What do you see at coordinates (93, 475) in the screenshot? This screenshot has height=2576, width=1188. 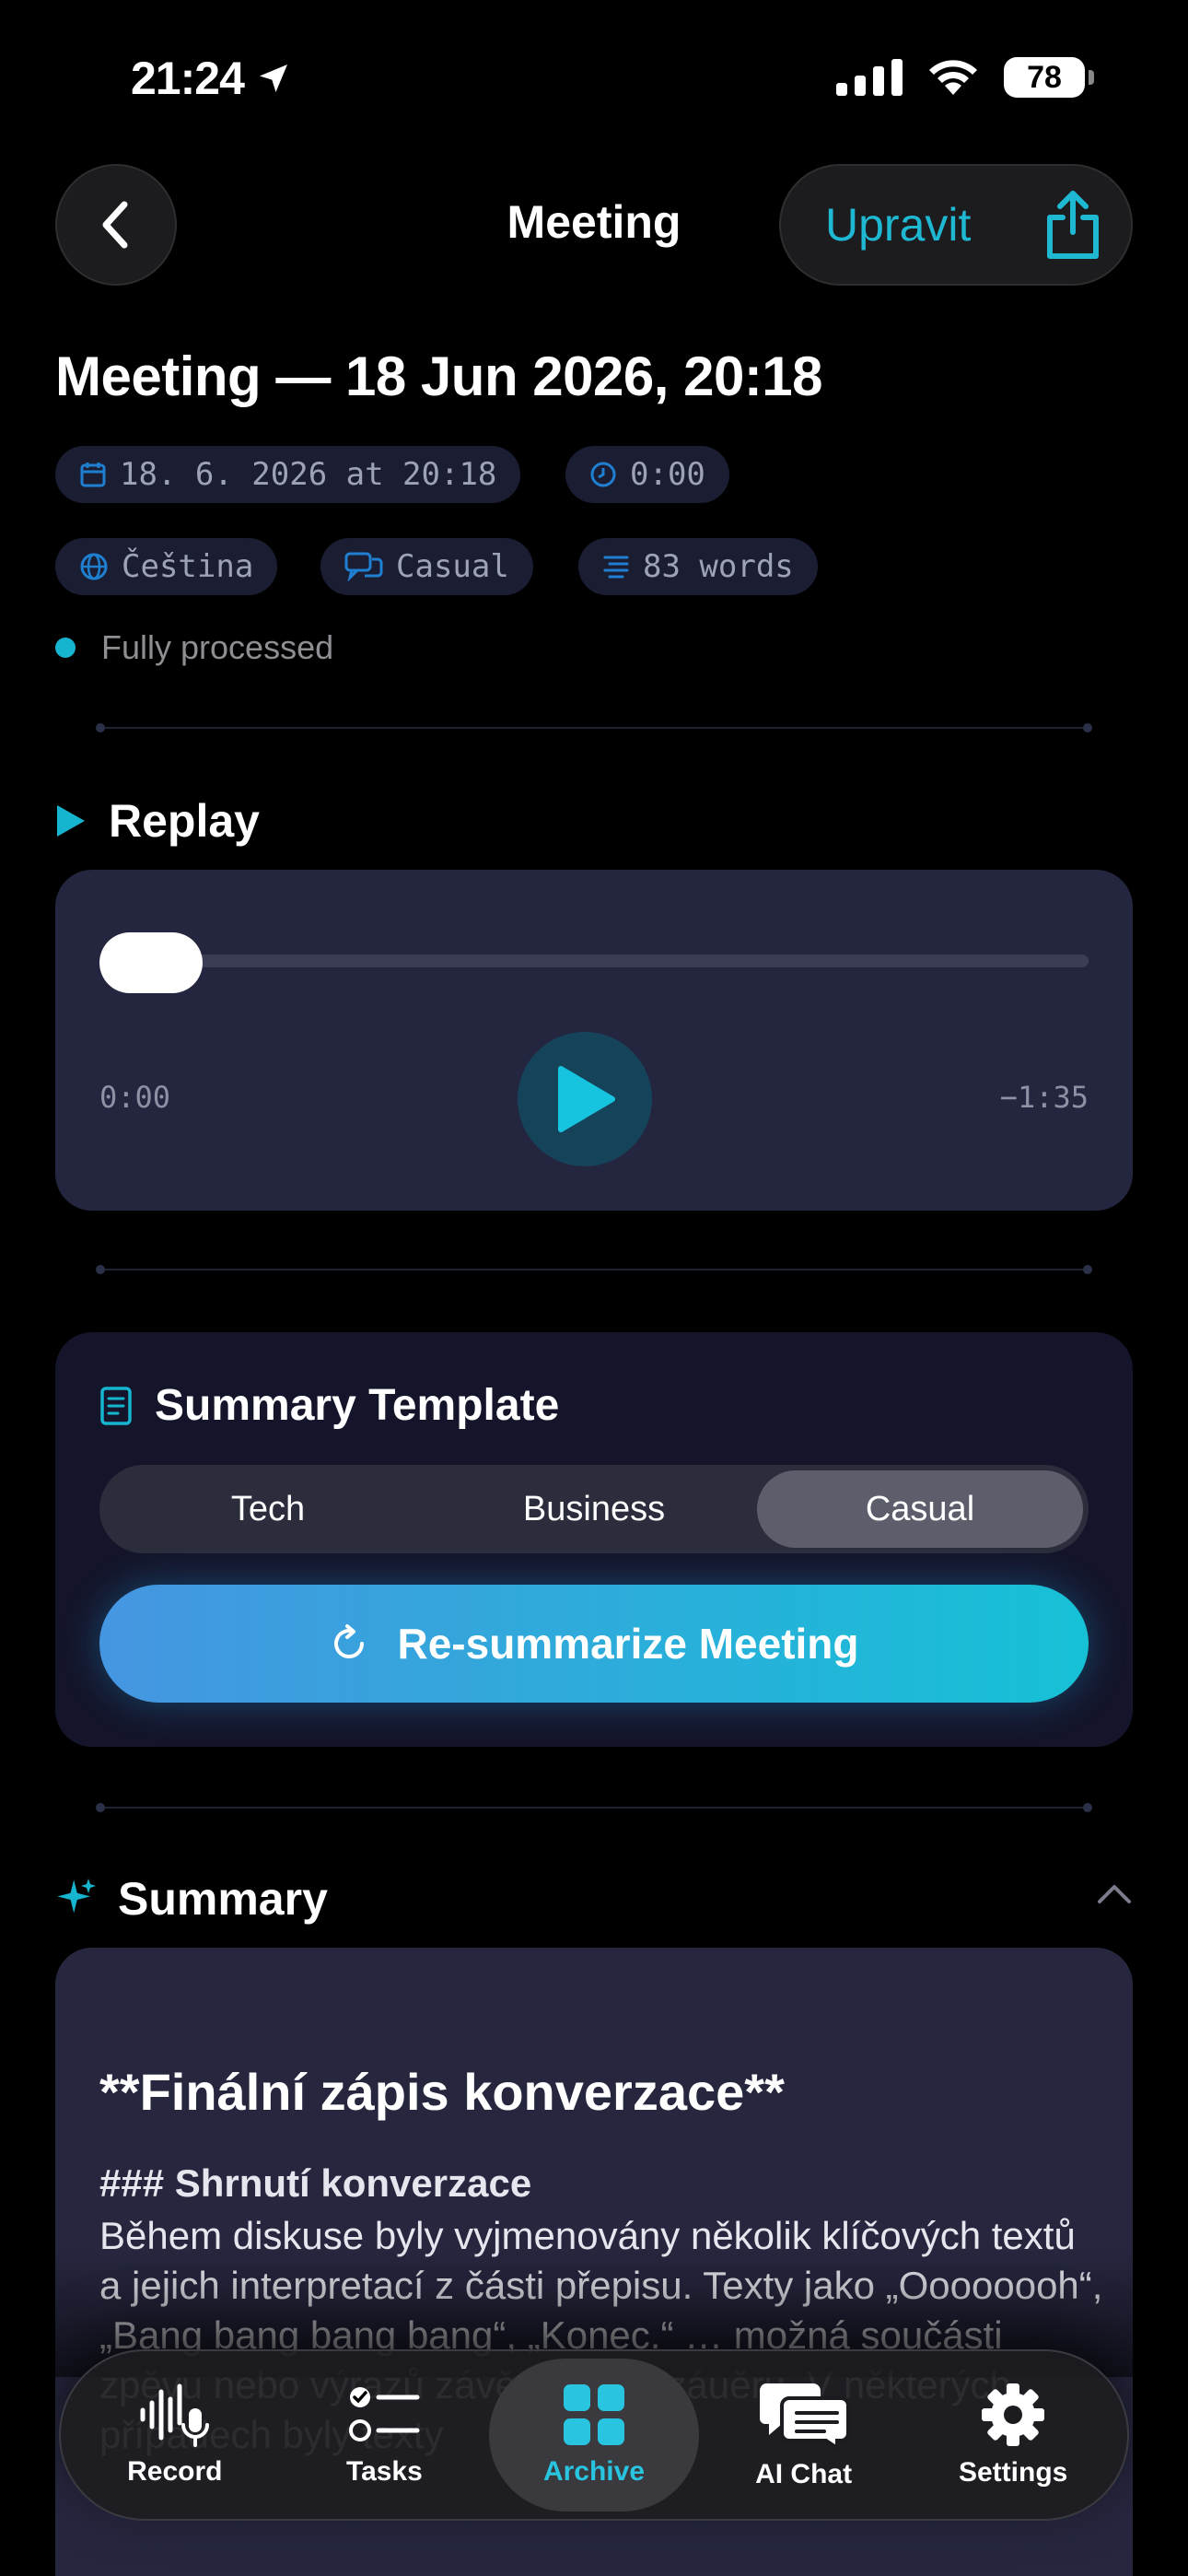 I see `calendar-icon` at bounding box center [93, 475].